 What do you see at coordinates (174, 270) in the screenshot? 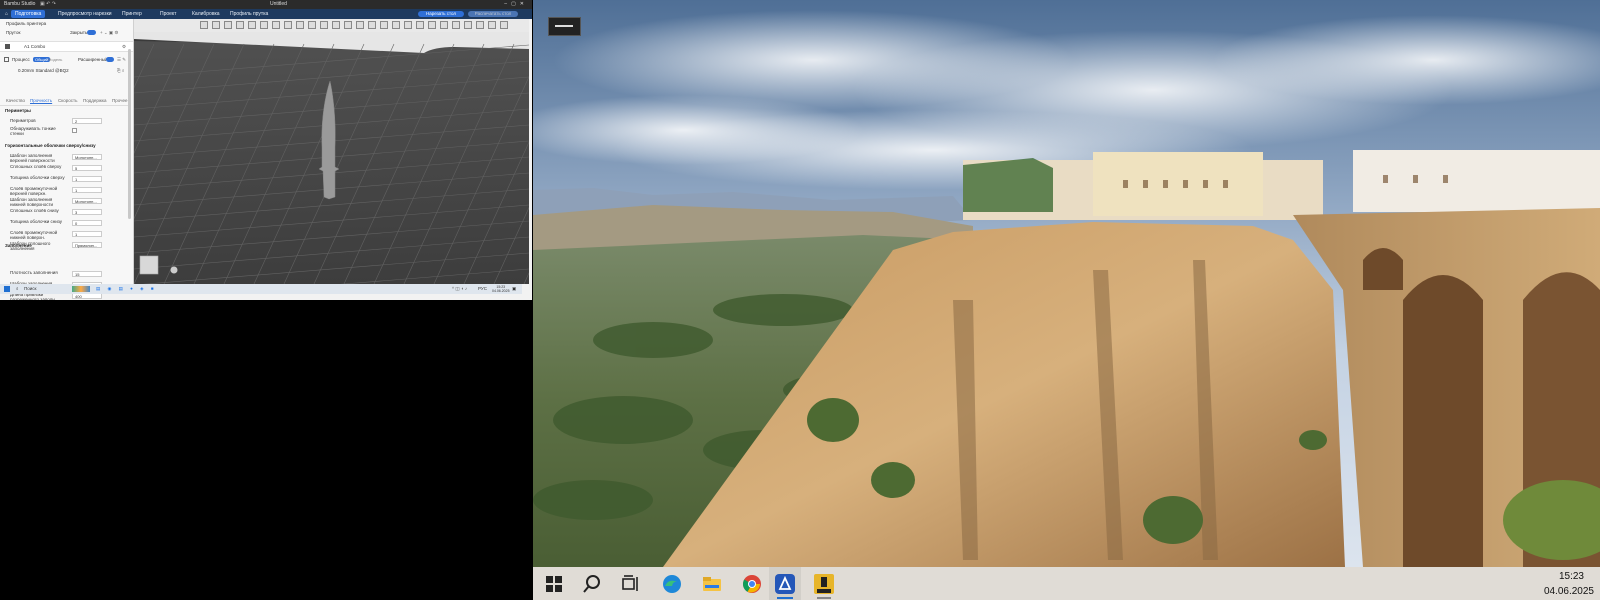
I see `orient-icon` at bounding box center [174, 270].